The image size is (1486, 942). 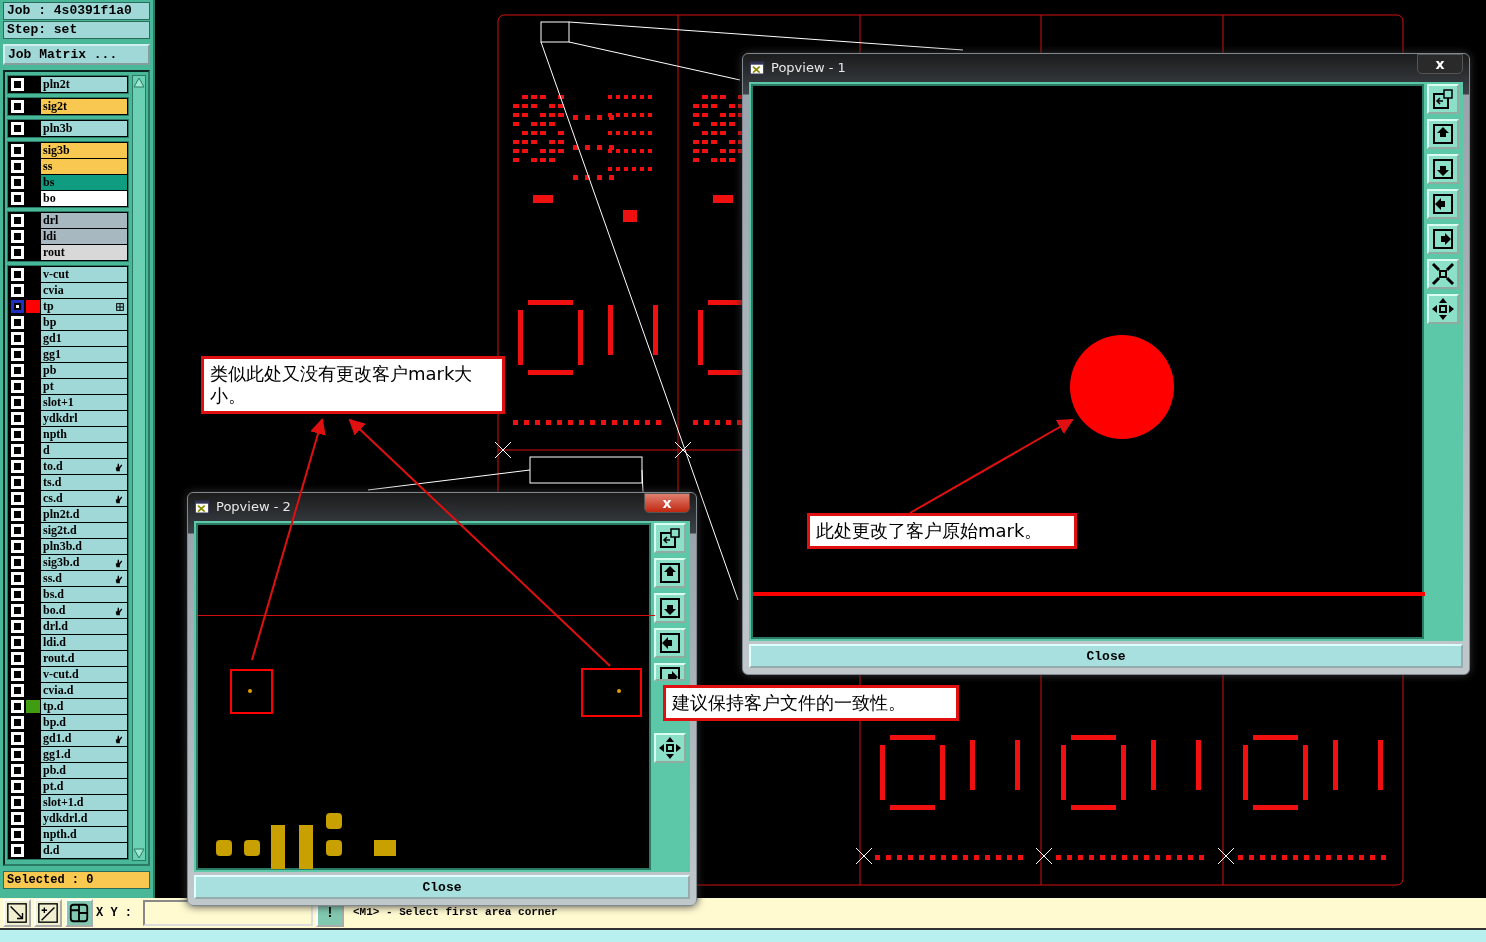 I want to click on layer-item: ldi, so click(x=84, y=236).